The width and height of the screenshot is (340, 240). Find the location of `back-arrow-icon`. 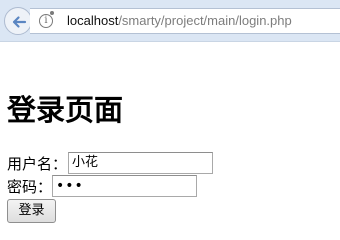

back-arrow-icon is located at coordinates (19, 22).